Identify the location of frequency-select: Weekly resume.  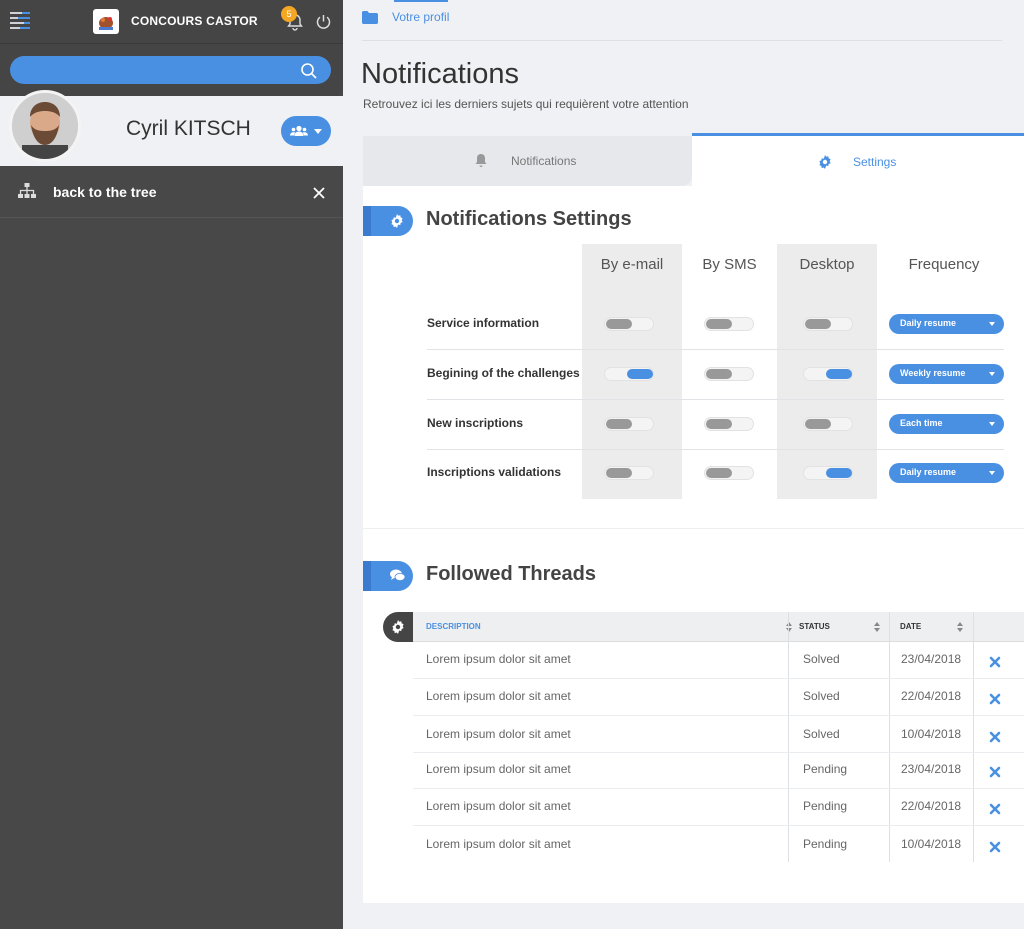
(946, 374).